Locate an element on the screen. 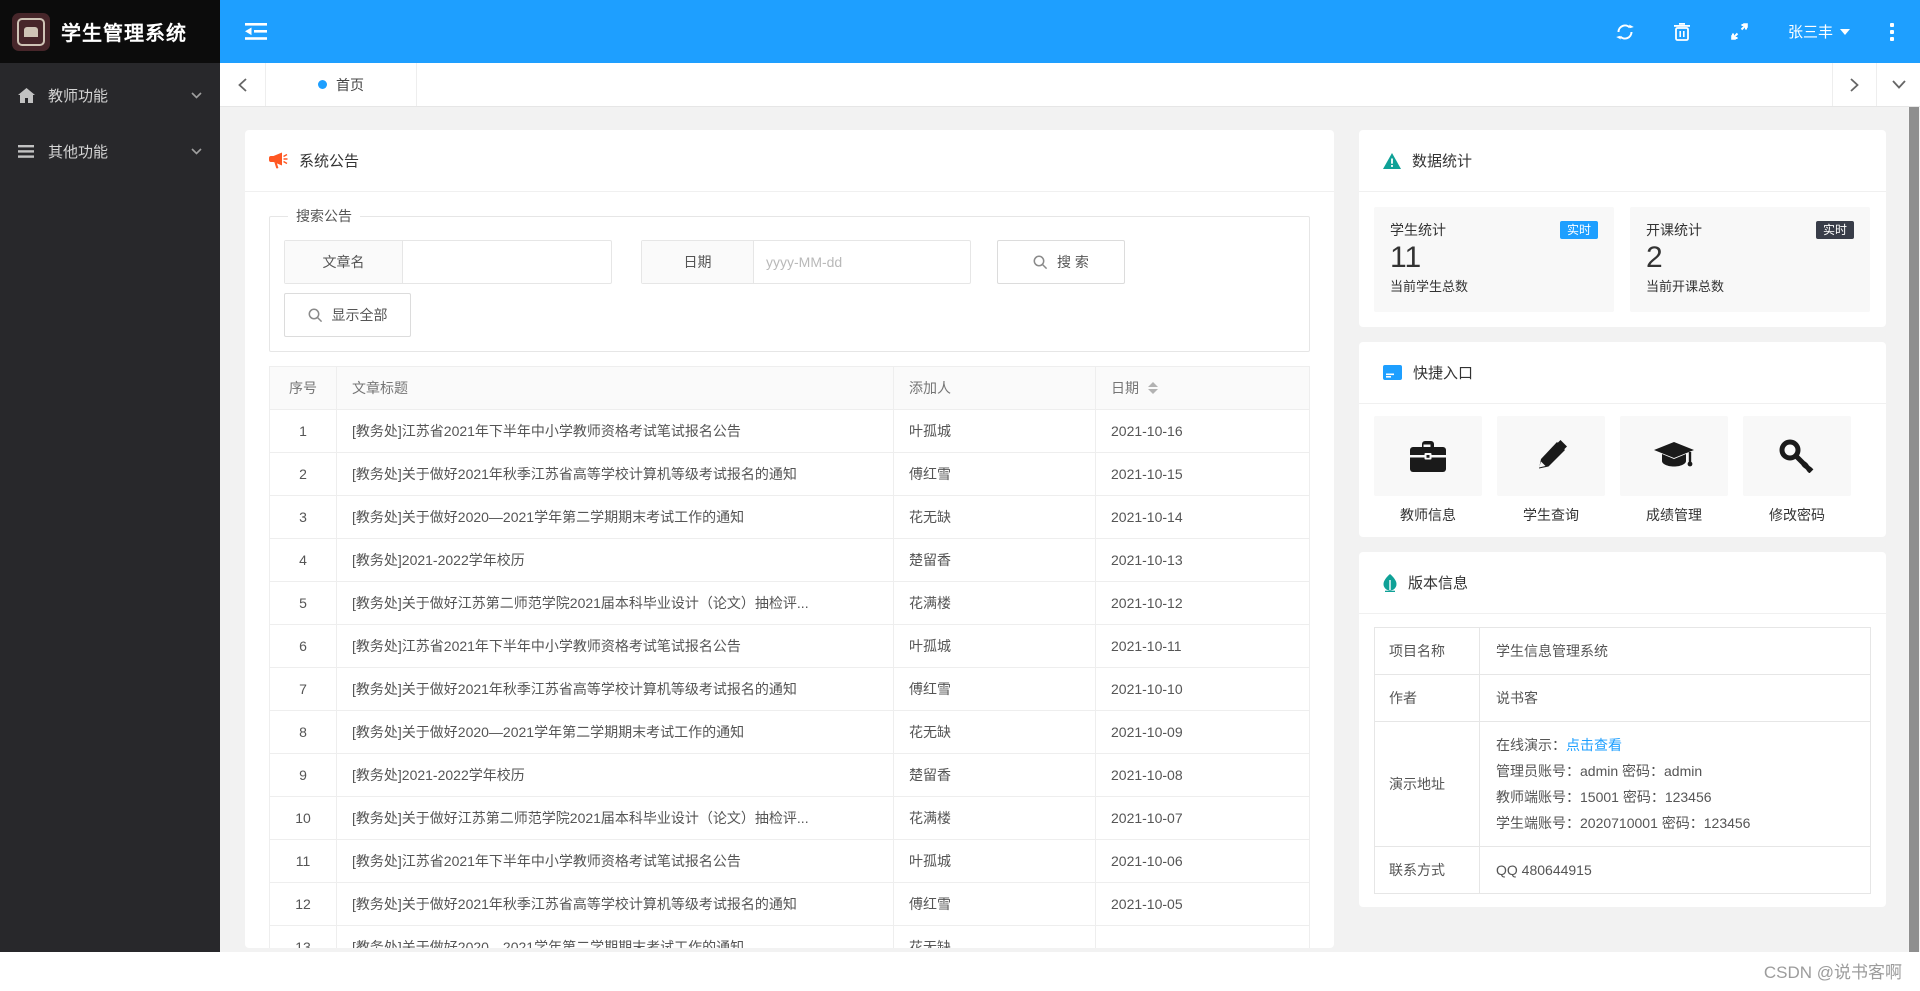 This screenshot has width=1920, height=991. show-all-button: 显示全部 is located at coordinates (347, 315).